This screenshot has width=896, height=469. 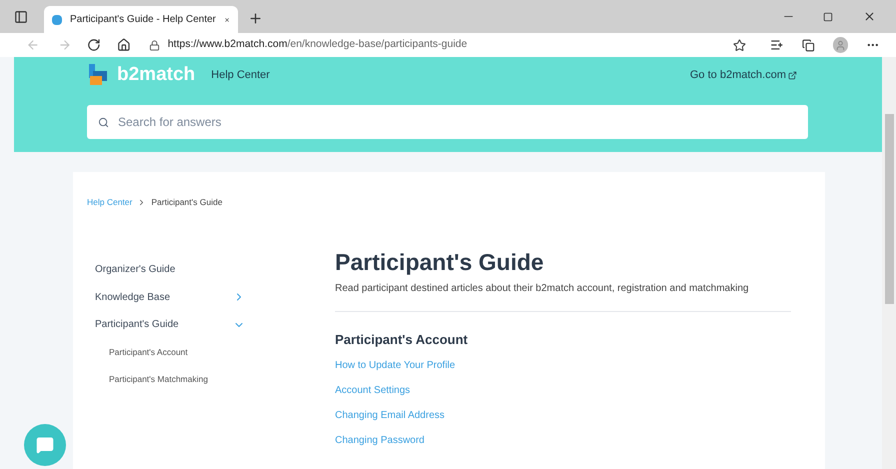 What do you see at coordinates (103, 122) in the screenshot?
I see `search-icon` at bounding box center [103, 122].